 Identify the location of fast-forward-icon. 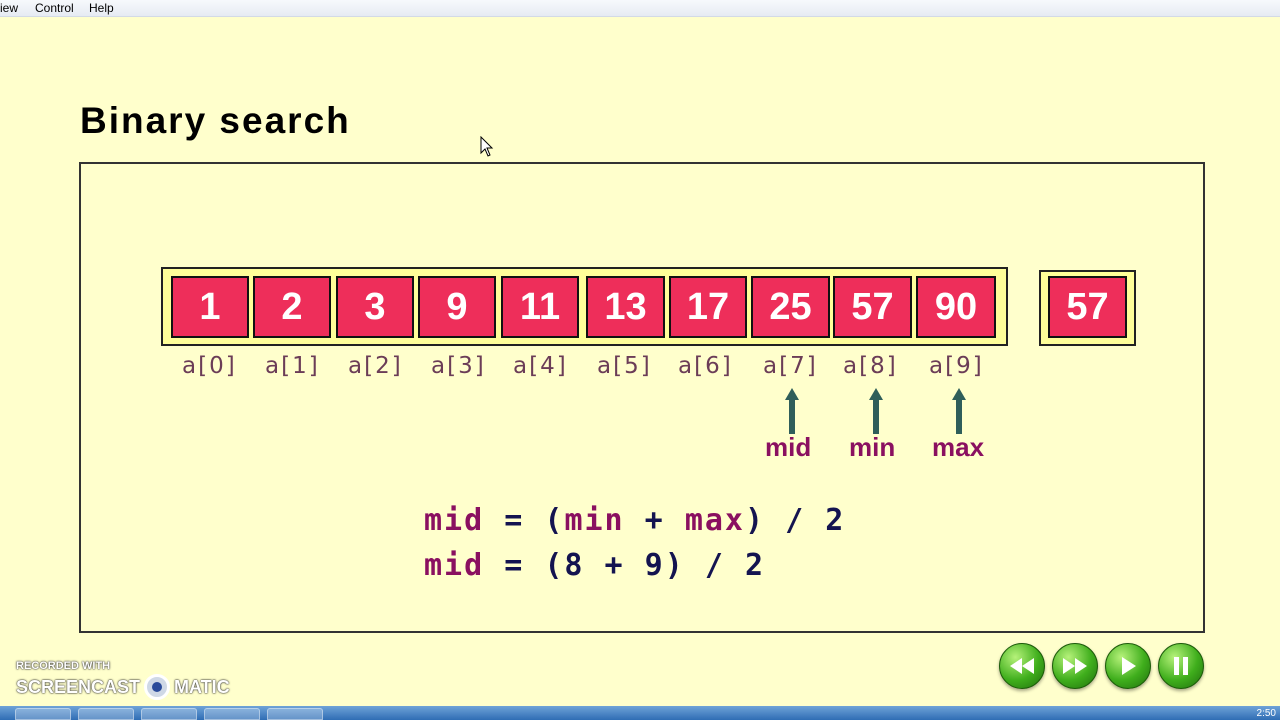
(1075, 666).